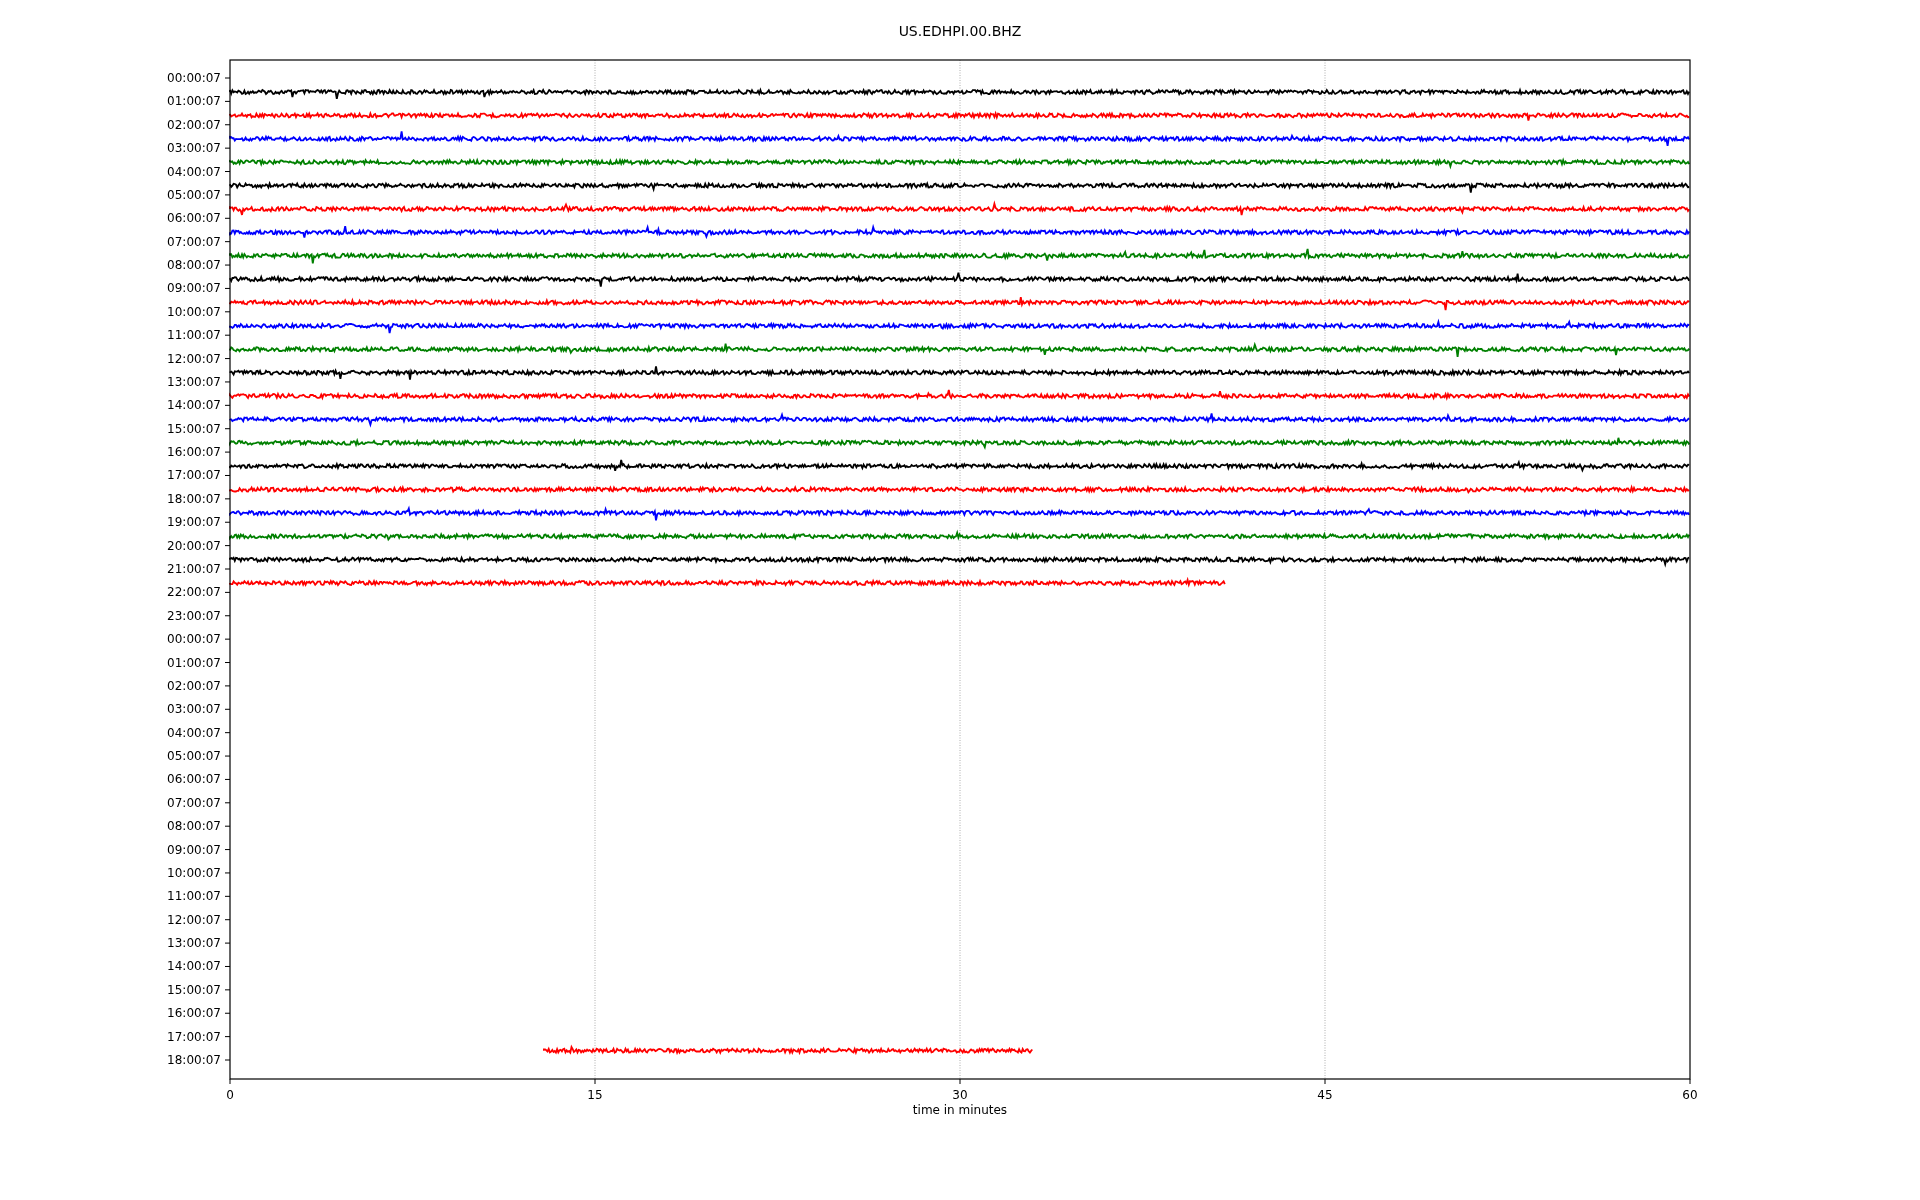 This screenshot has height=1200, width=1920. Describe the element at coordinates (194, 569) in the screenshot. I see `hour-label: 21:00:07` at that location.